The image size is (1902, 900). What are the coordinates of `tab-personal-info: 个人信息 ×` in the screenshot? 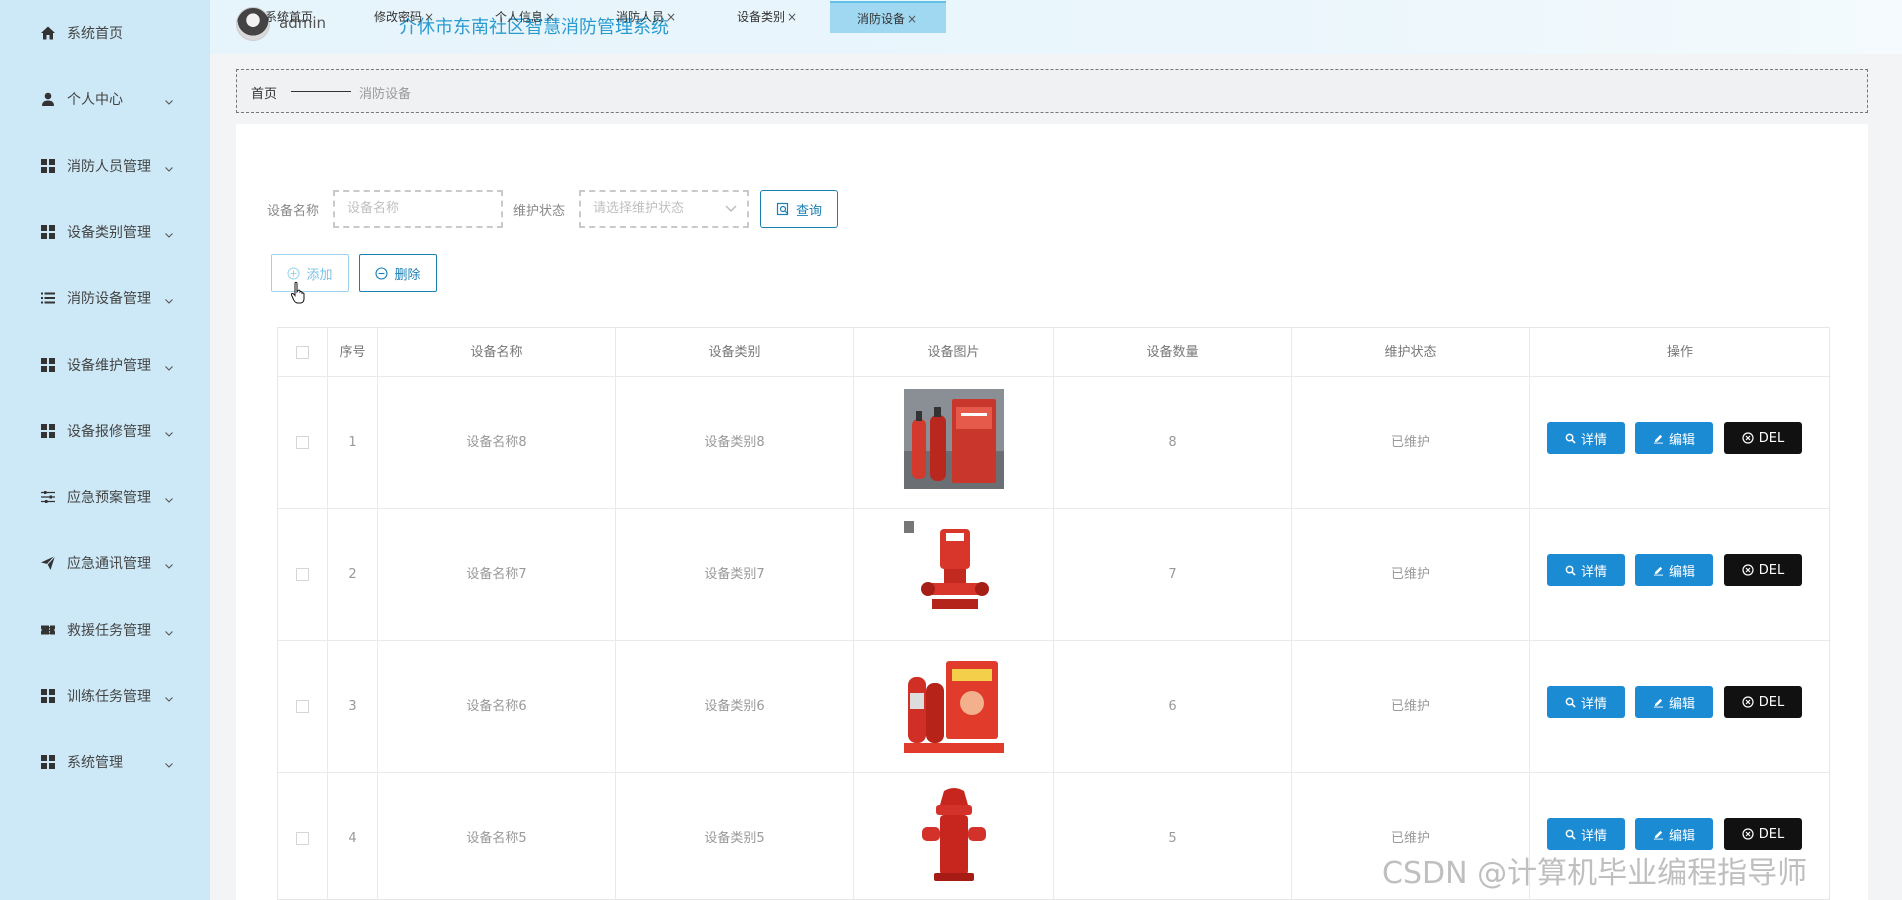 It's located at (525, 17).